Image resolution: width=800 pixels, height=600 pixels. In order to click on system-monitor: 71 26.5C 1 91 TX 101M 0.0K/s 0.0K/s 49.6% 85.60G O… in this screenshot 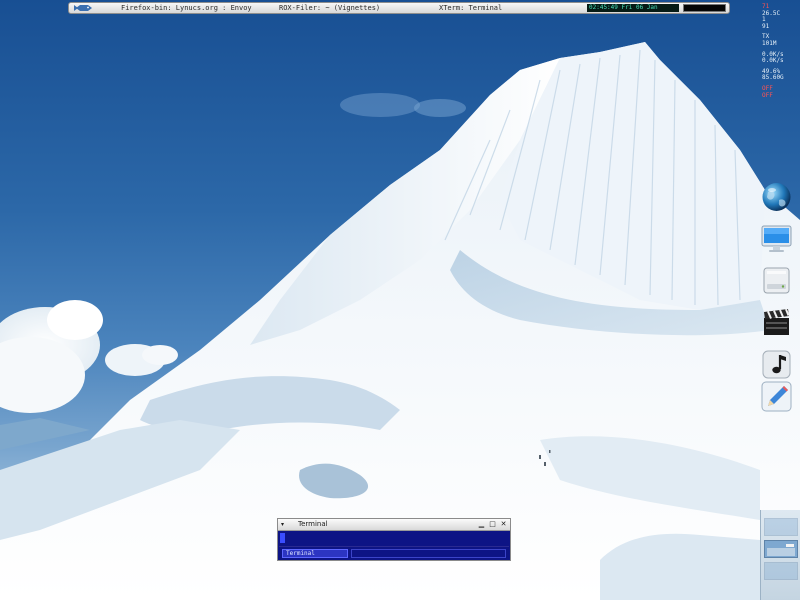, I will do `click(781, 51)`.